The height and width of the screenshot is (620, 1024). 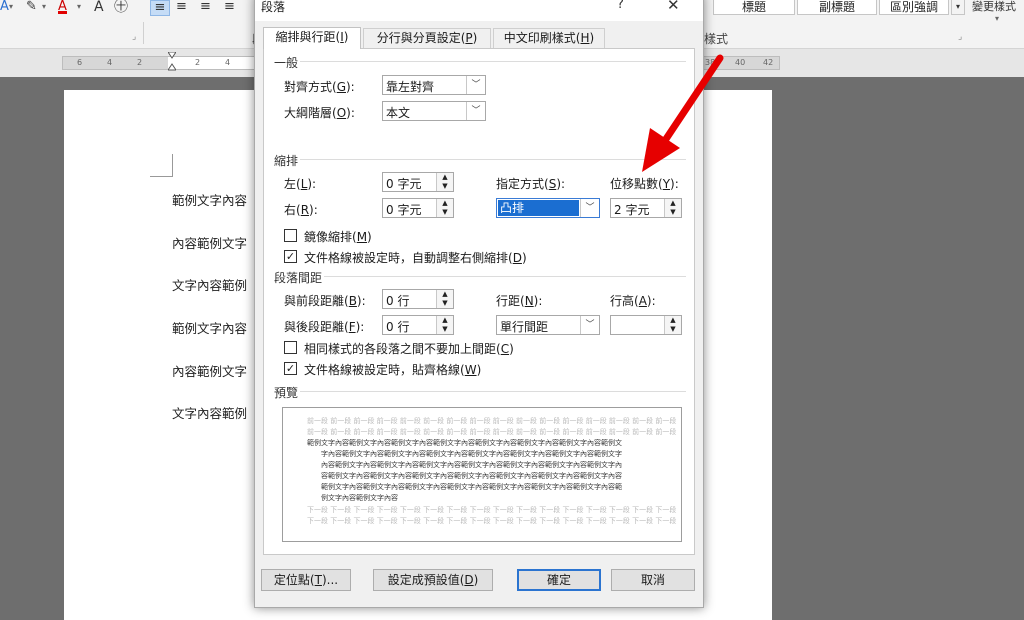 I want to click on highlighter-icon: ✎, so click(x=31, y=7).